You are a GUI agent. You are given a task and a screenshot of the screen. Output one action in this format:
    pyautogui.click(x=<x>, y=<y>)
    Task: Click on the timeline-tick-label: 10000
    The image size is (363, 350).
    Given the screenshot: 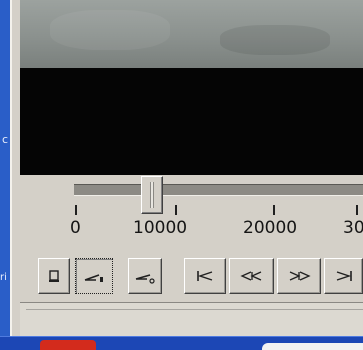 What is the action you would take?
    pyautogui.click(x=160, y=228)
    